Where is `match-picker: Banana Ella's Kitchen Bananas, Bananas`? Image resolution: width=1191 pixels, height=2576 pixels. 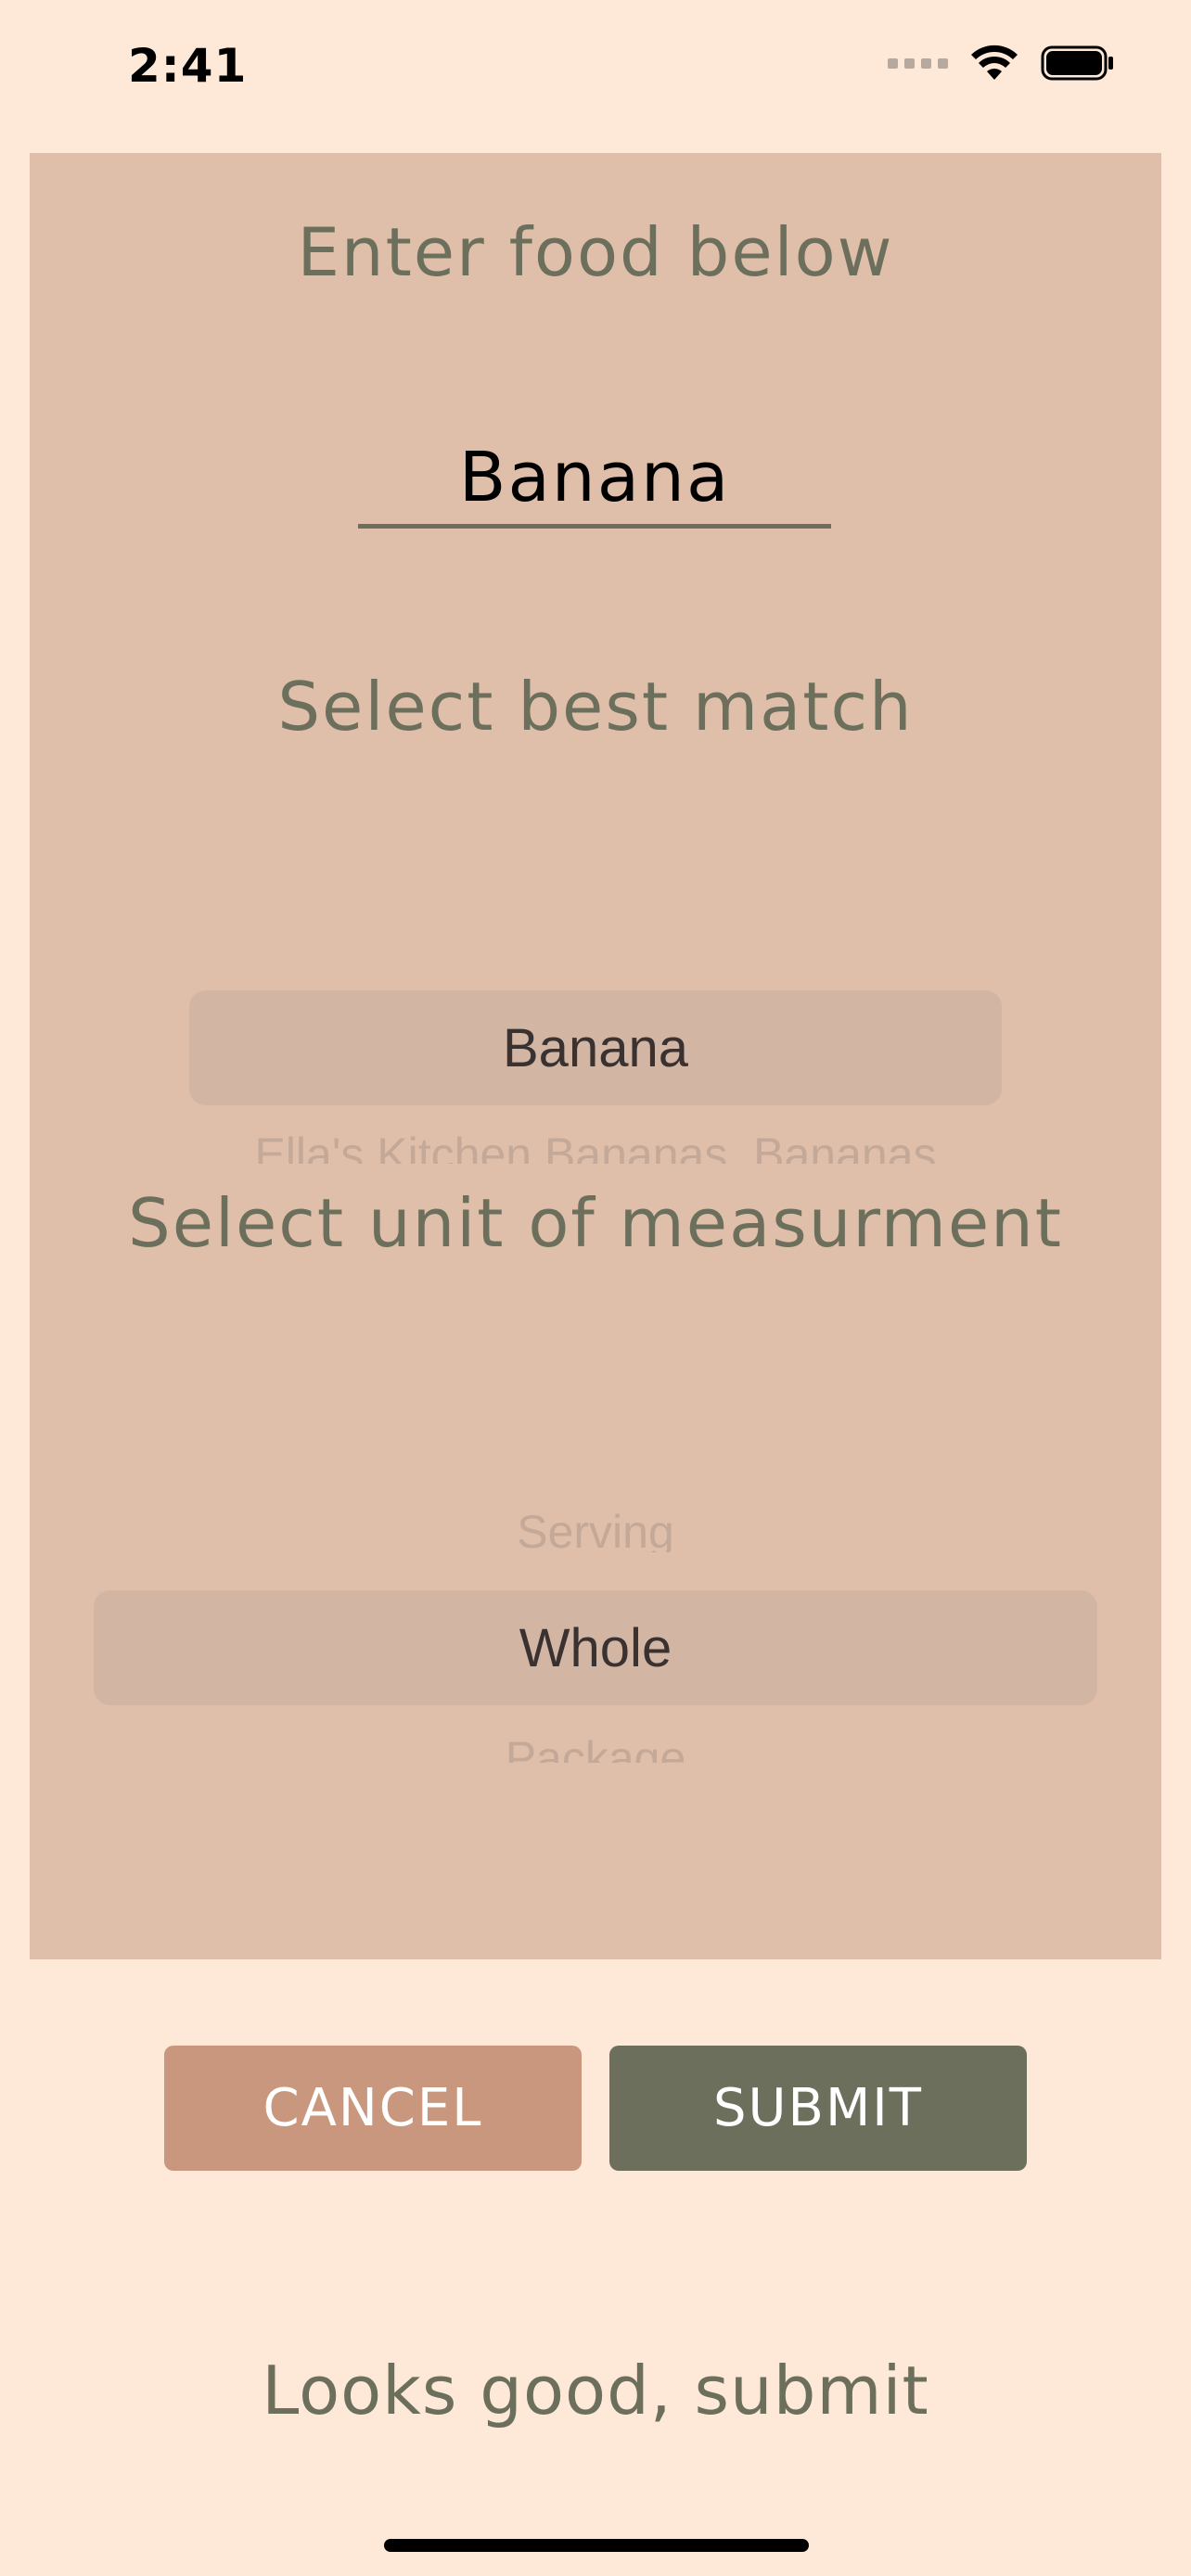
match-picker: Banana Ella's Kitchen Bananas, Bananas is located at coordinates (595, 1002).